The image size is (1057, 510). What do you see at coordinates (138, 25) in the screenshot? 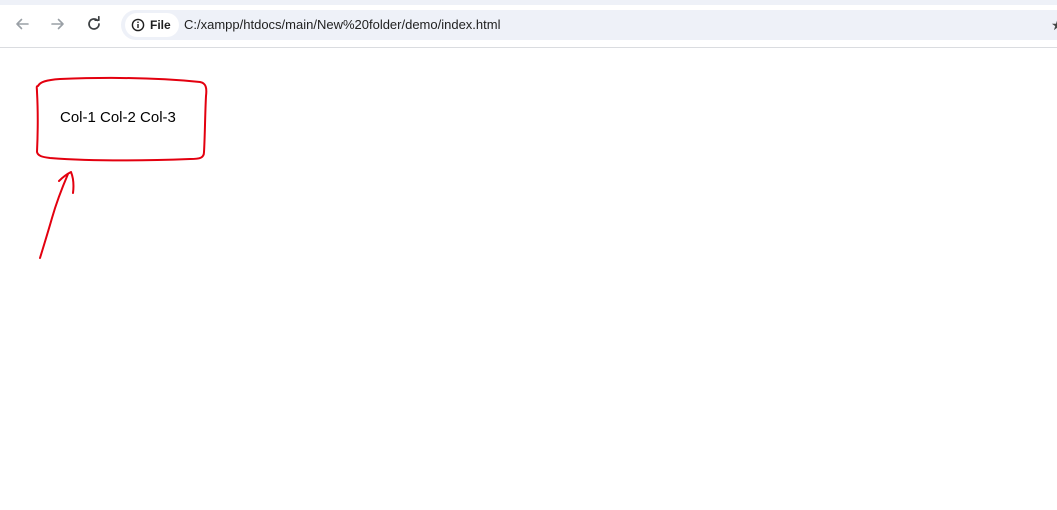
I see `info-icon` at bounding box center [138, 25].